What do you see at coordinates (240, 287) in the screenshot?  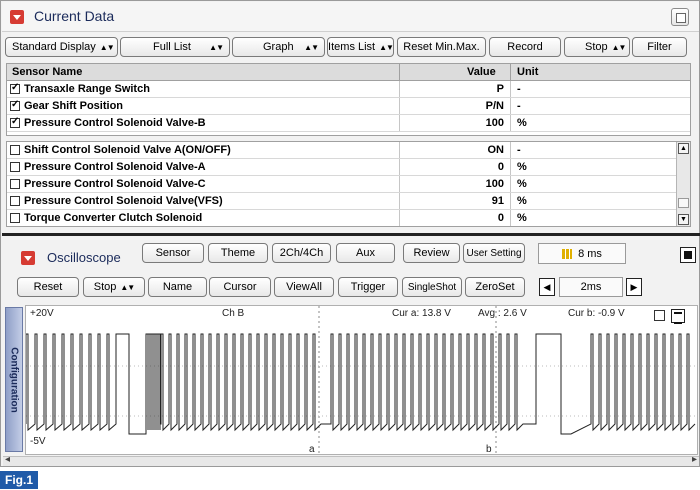 I see `cursor-button: Cursor` at bounding box center [240, 287].